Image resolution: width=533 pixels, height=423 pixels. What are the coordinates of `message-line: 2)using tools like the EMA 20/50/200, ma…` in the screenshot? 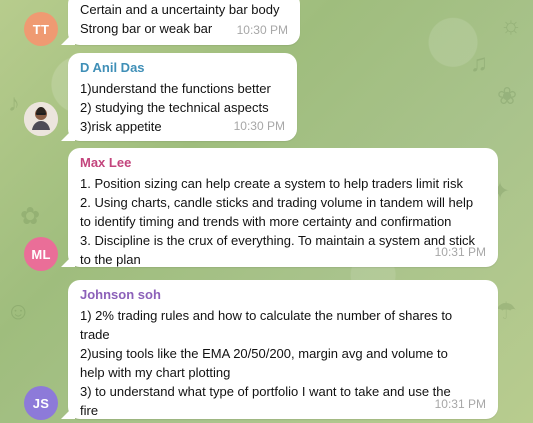 It's located at (264, 353).